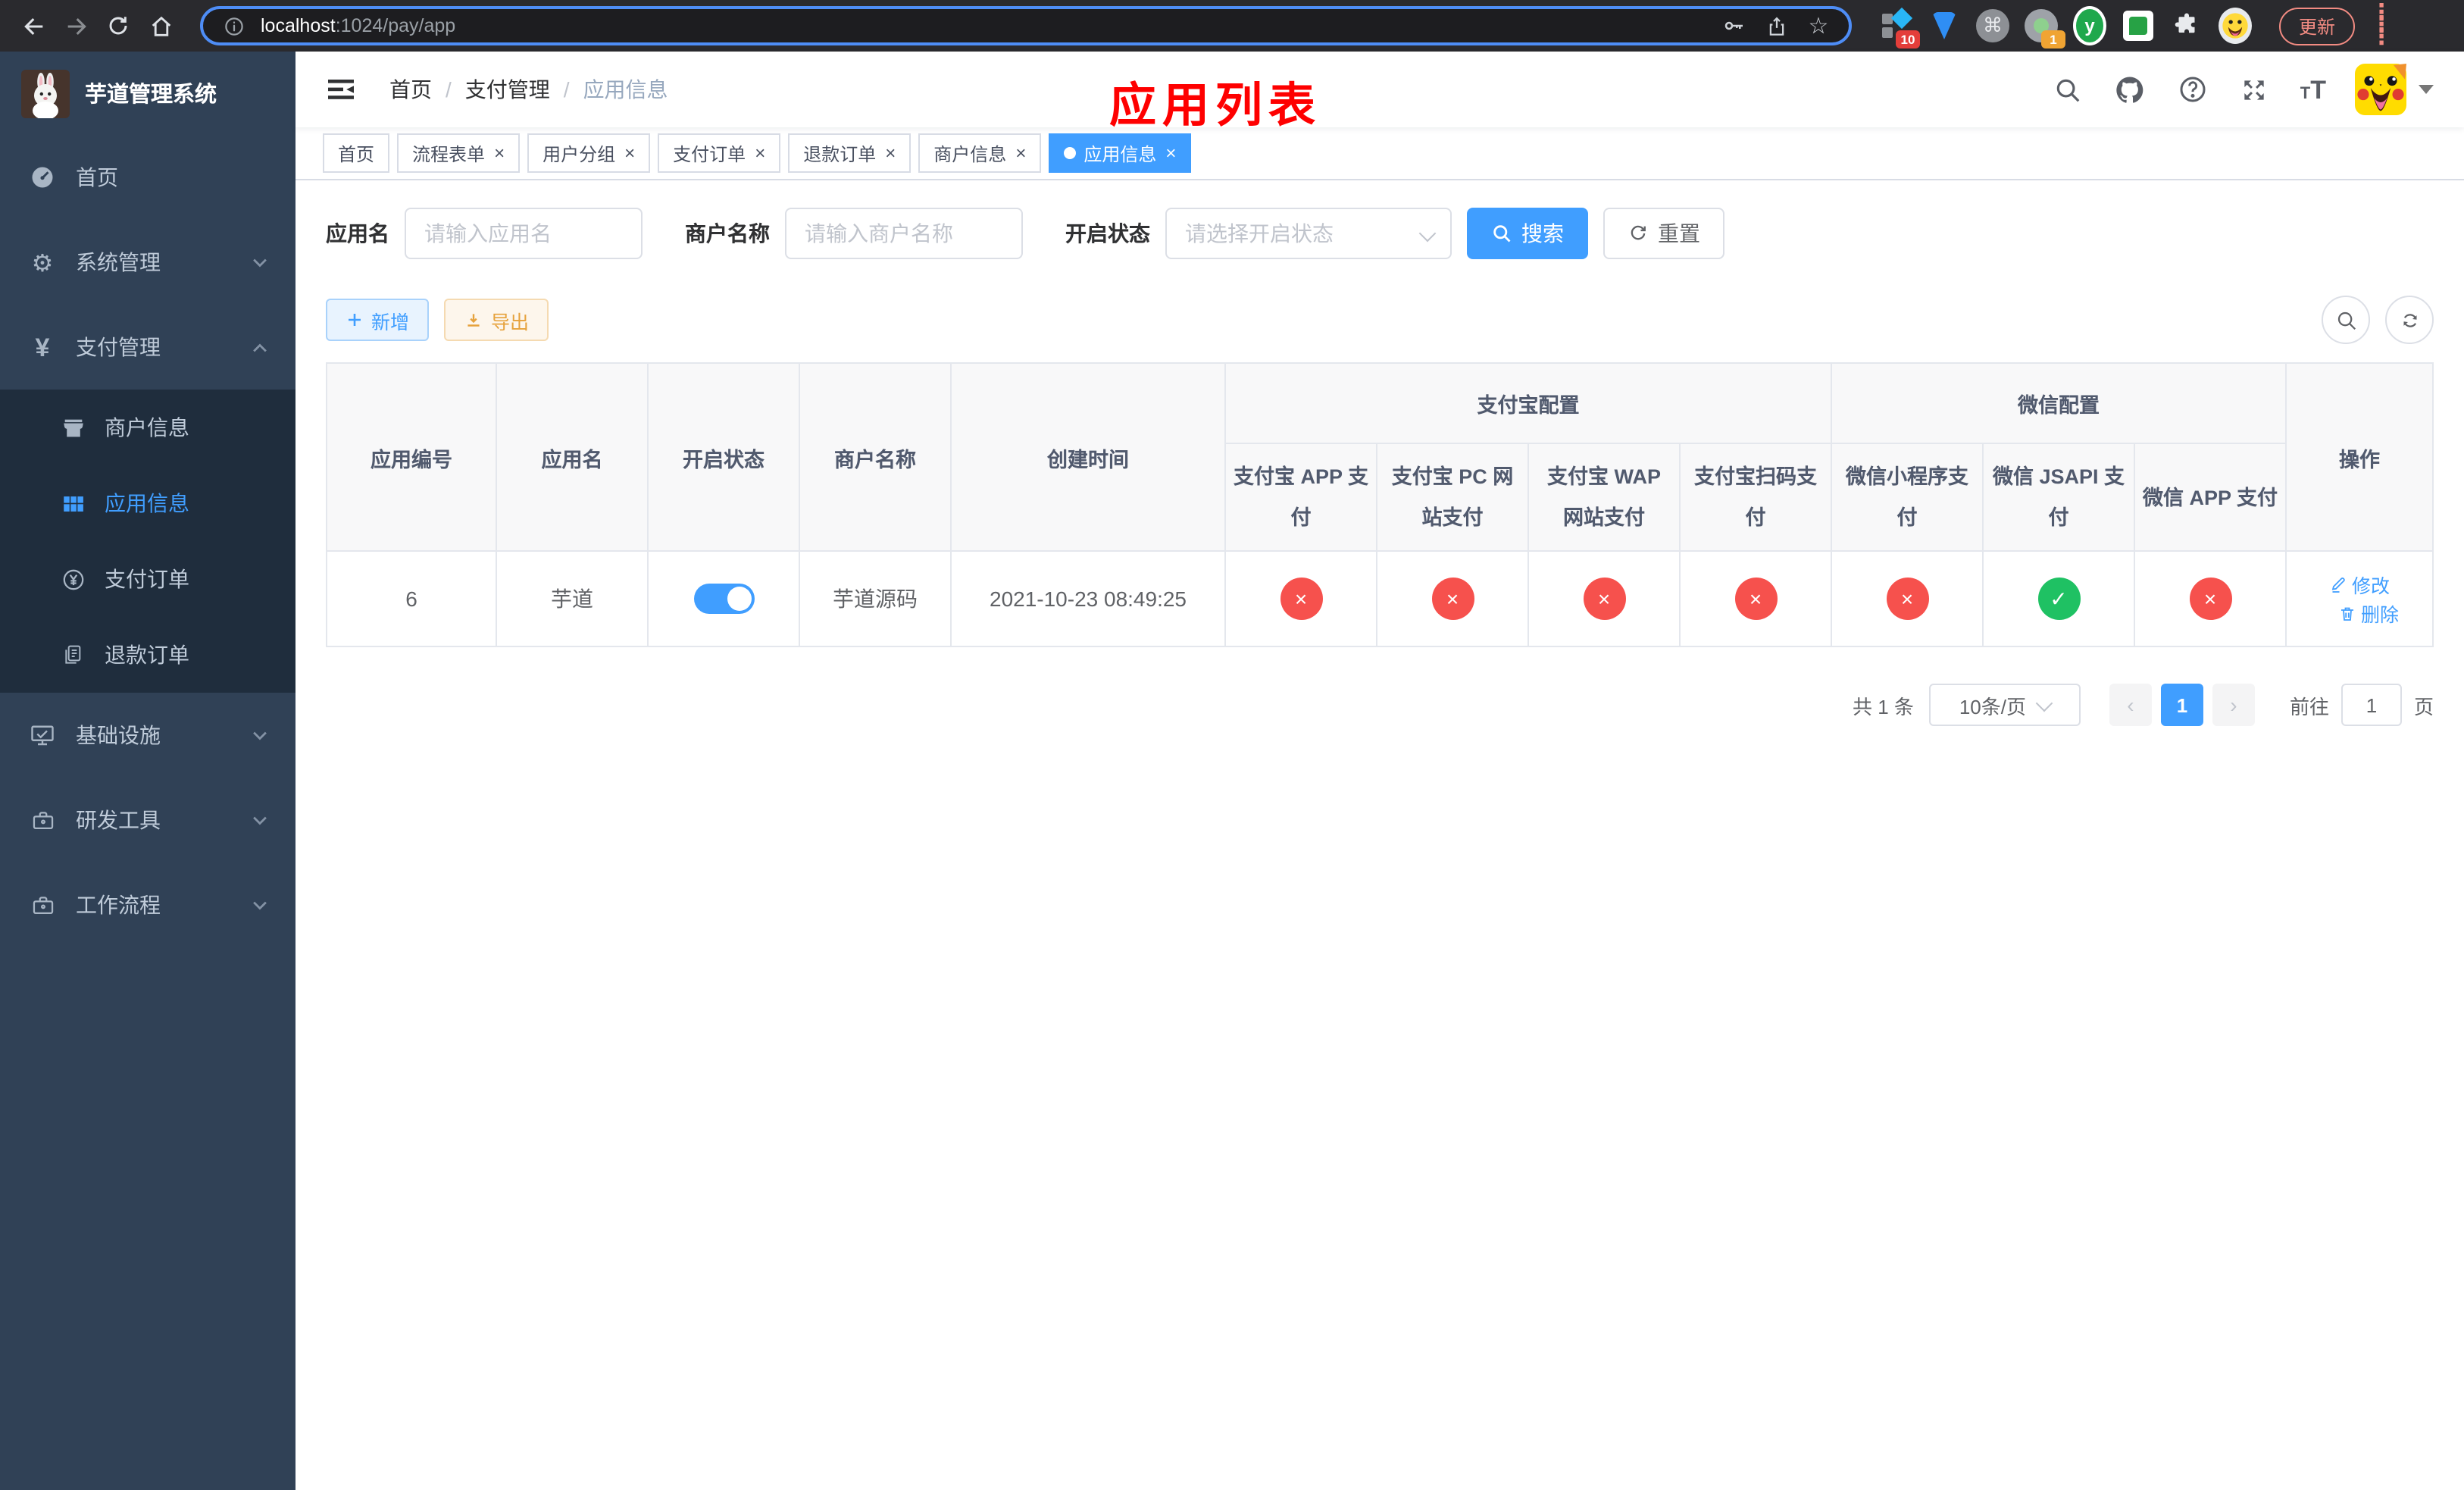 The height and width of the screenshot is (1490, 2464). I want to click on extension-kite-icon, so click(1944, 26).